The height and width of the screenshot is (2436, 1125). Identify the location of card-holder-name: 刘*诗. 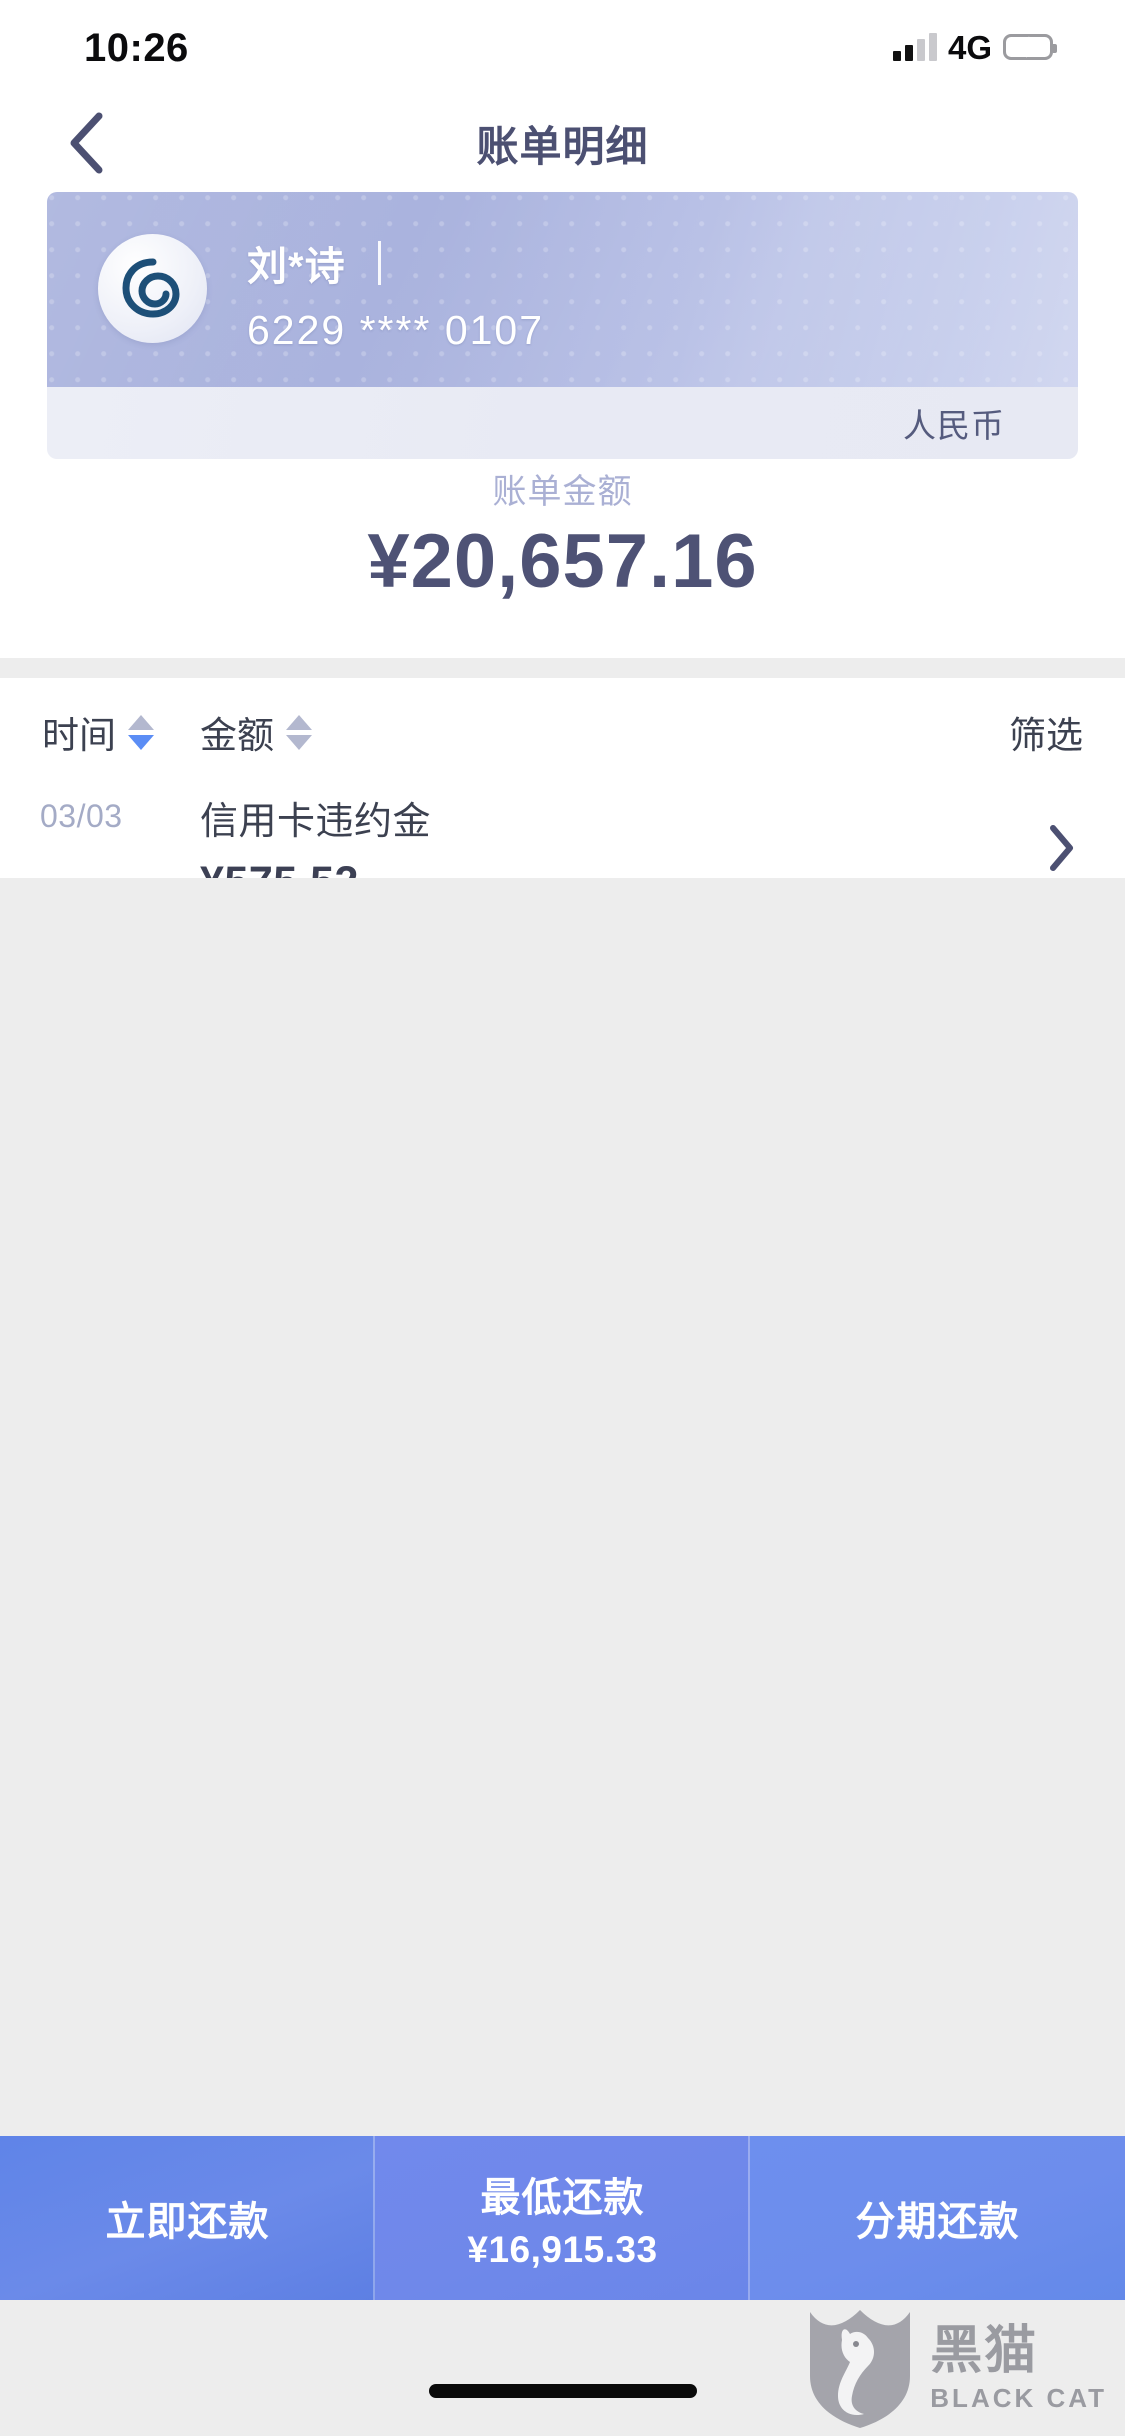
(296, 267).